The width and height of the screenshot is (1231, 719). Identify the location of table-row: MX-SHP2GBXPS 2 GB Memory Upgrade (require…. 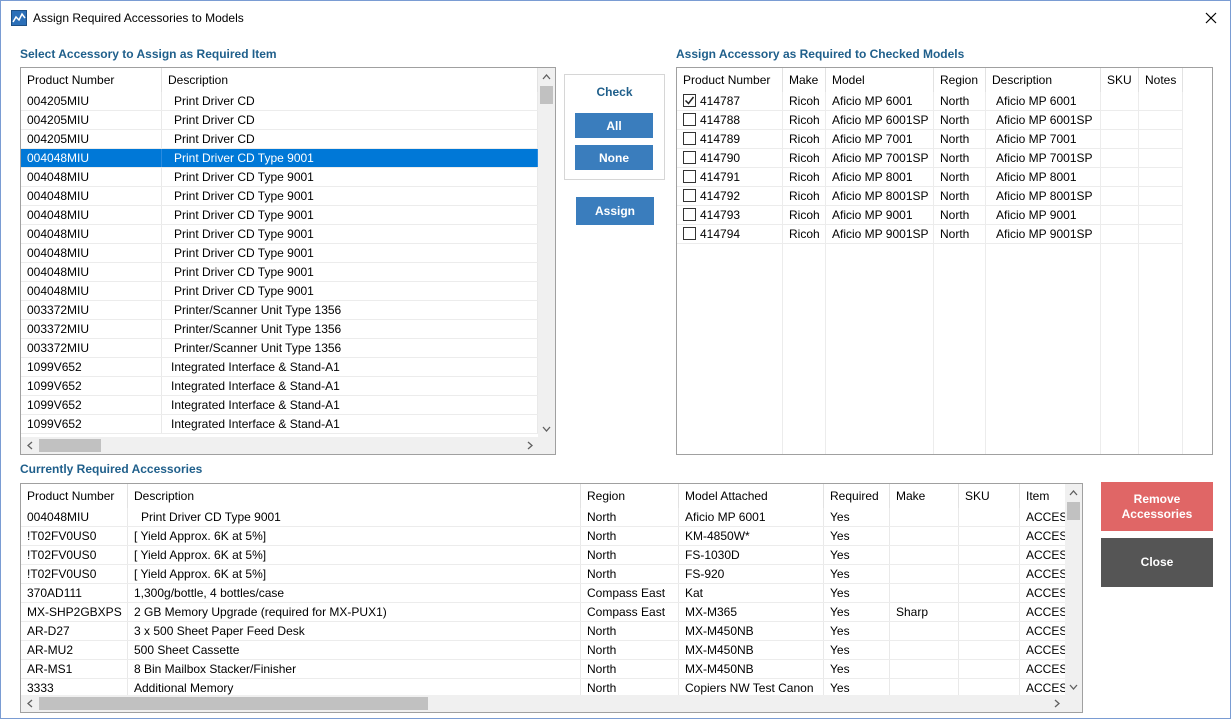
(550, 612).